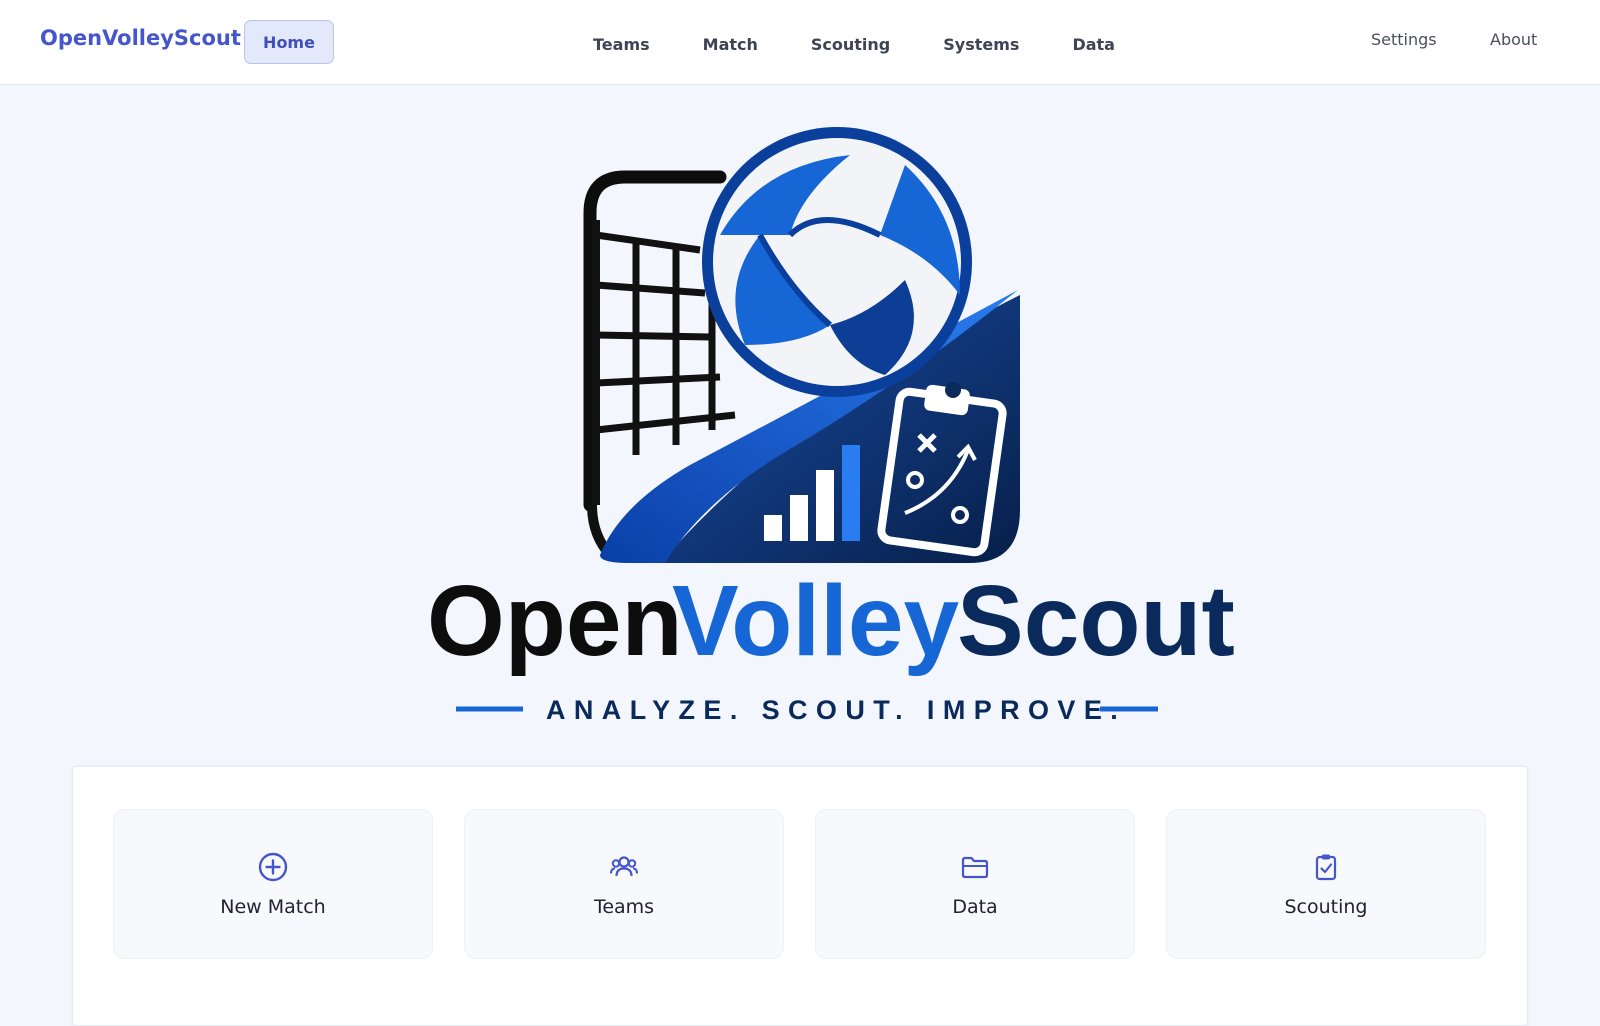 The width and height of the screenshot is (1600, 1026). Describe the element at coordinates (273, 884) in the screenshot. I see `new-match-card: New Match` at that location.